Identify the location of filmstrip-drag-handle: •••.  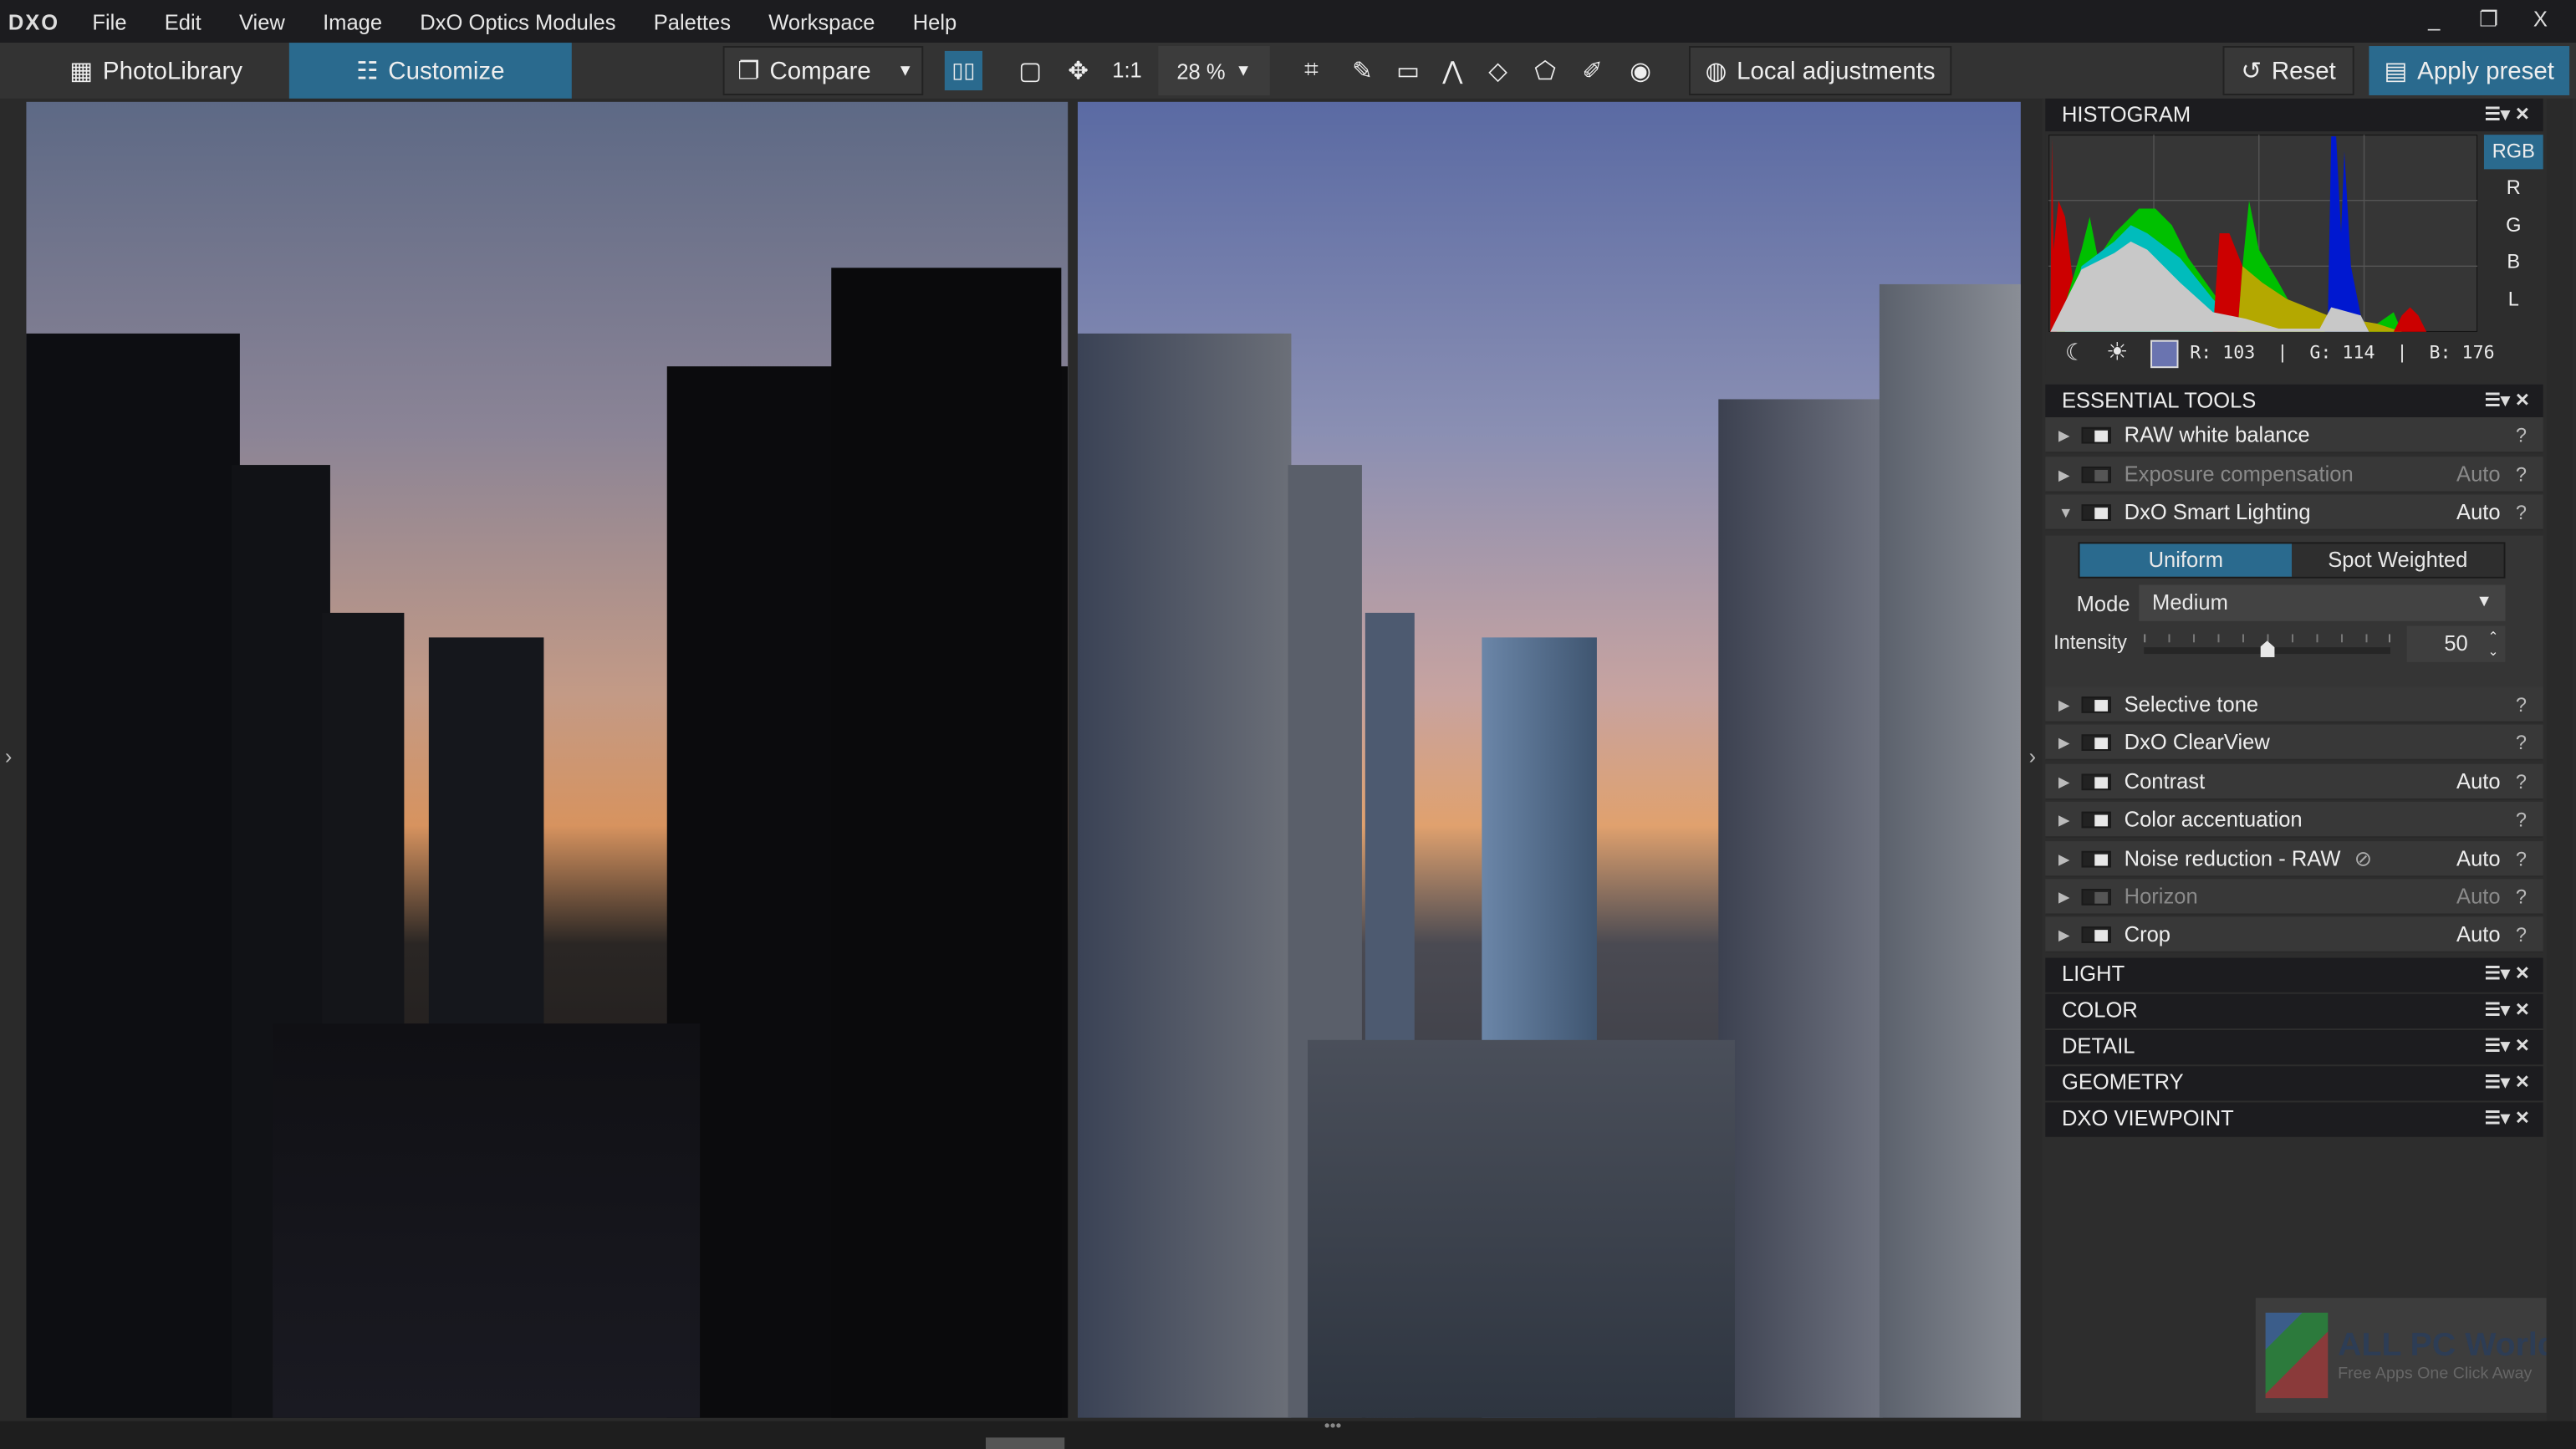
(1333, 1427).